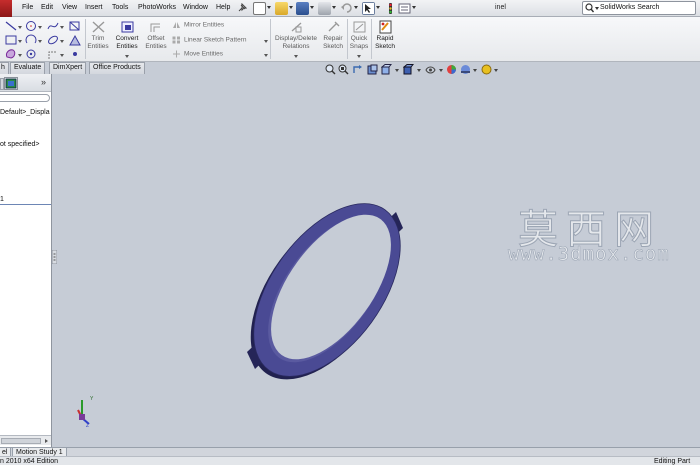 This screenshot has height=465, width=700. What do you see at coordinates (639, 8) in the screenshot?
I see `search-input: SolidWorks Search` at bounding box center [639, 8].